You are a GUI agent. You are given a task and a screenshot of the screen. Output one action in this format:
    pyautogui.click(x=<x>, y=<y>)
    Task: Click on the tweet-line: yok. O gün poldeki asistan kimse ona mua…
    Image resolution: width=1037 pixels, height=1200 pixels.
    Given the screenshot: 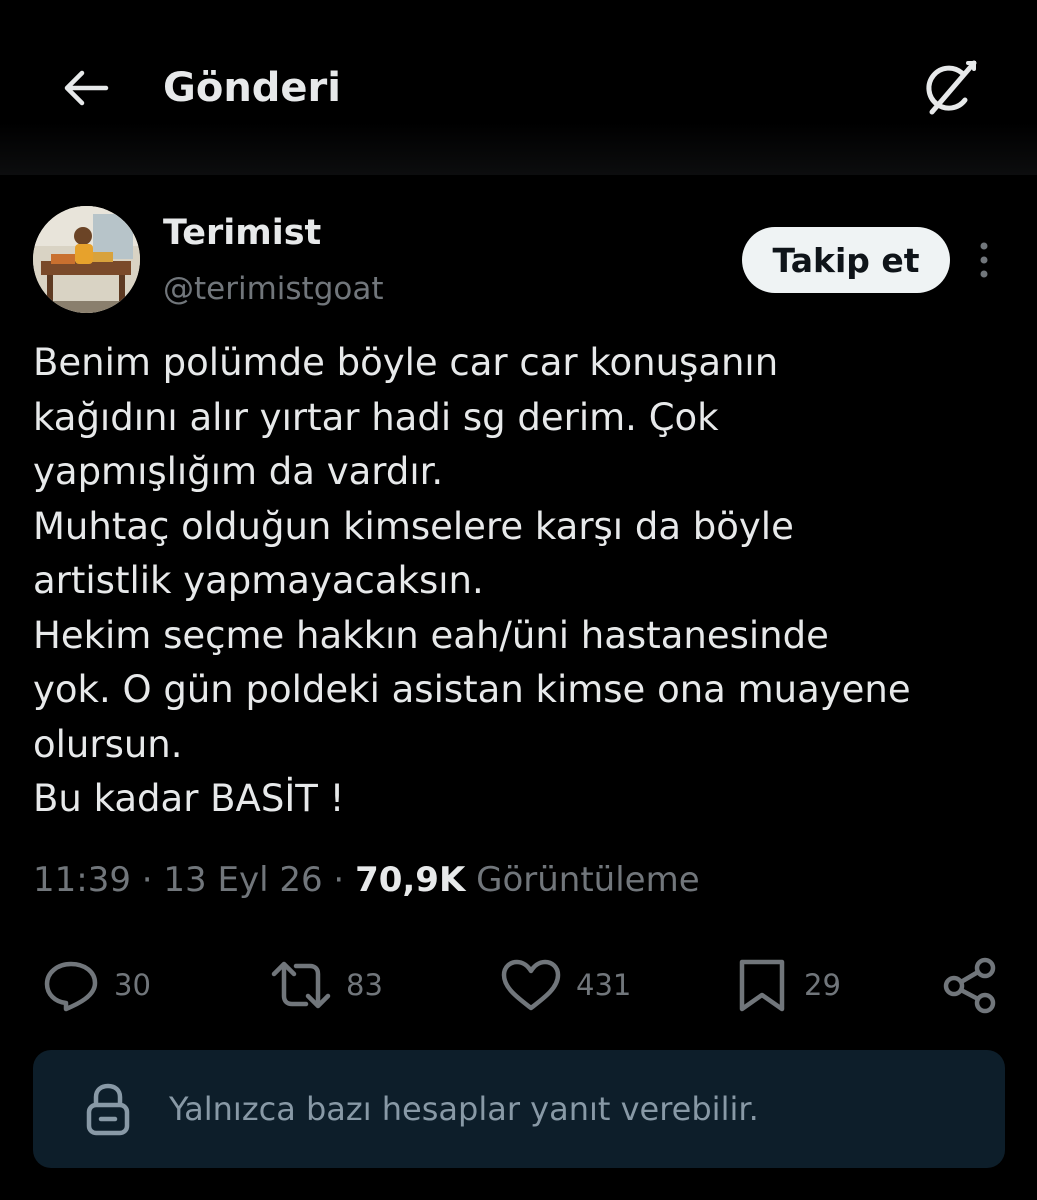 What is the action you would take?
    pyautogui.click(x=472, y=689)
    